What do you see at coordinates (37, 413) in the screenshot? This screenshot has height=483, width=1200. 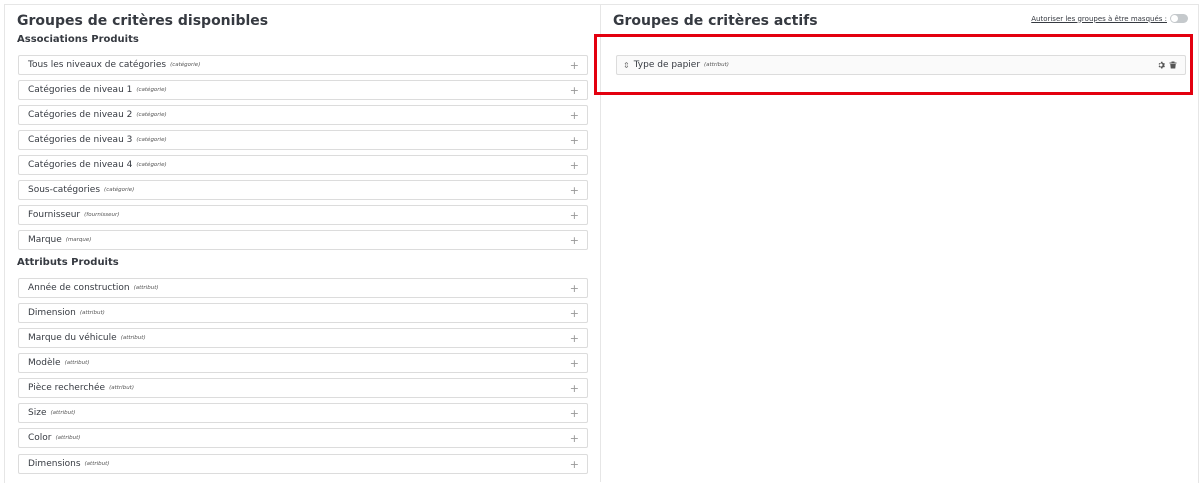 I see `item-label: Size` at bounding box center [37, 413].